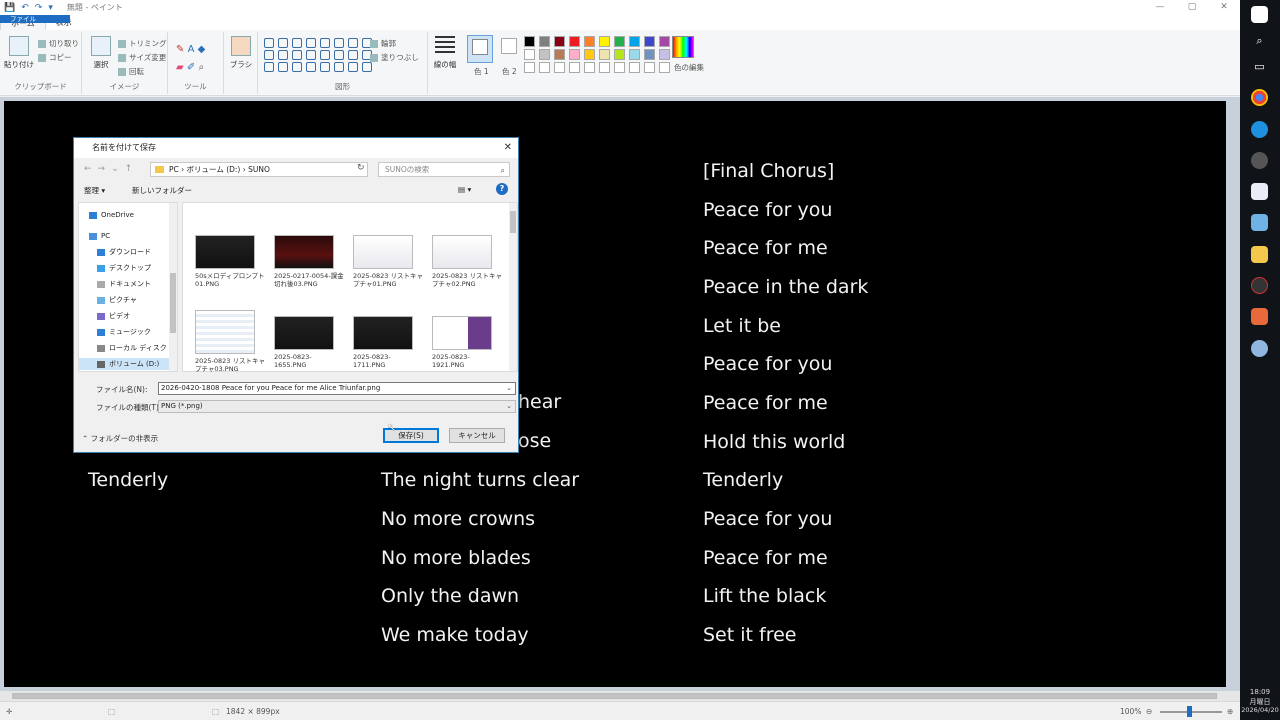 The image size is (1280, 720). What do you see at coordinates (394, 57) in the screenshot?
I see `fill-dropdown: 塗りつぶし` at bounding box center [394, 57].